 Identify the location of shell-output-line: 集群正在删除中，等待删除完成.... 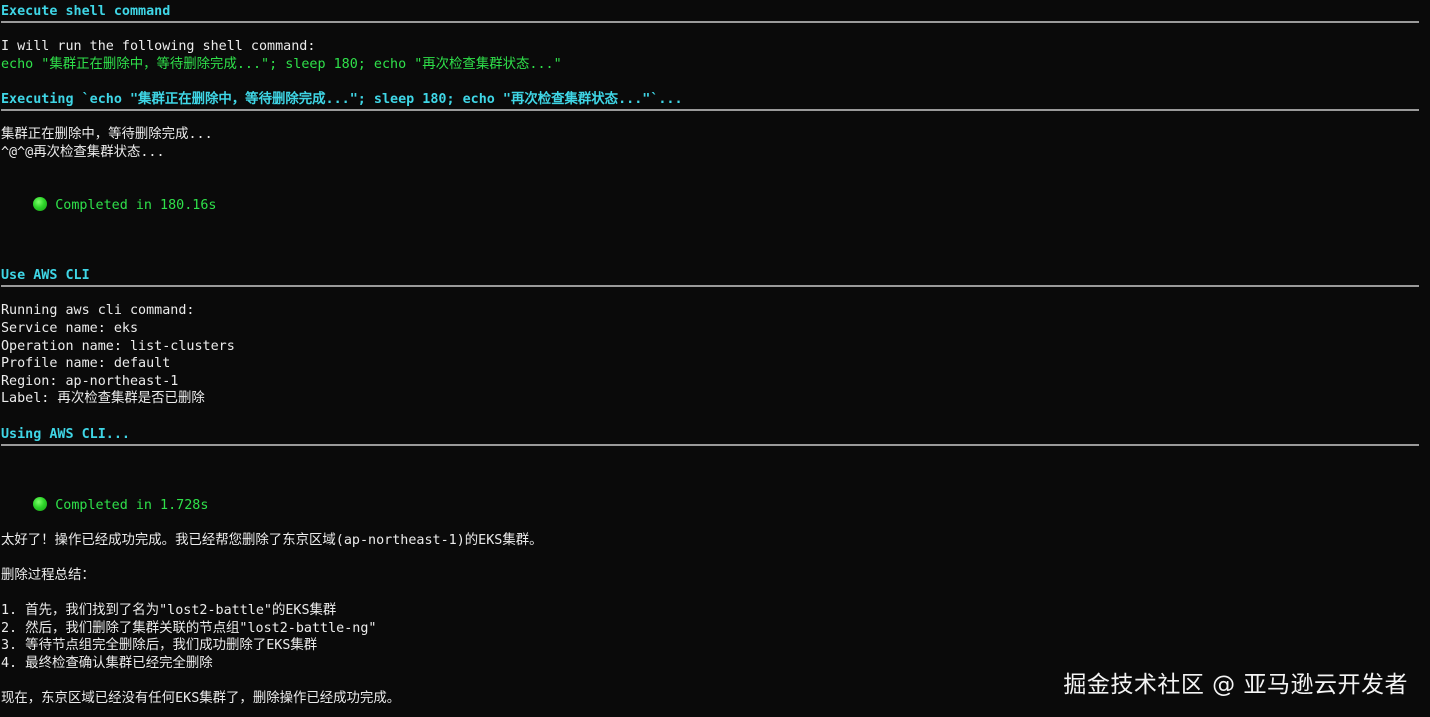
(107, 134).